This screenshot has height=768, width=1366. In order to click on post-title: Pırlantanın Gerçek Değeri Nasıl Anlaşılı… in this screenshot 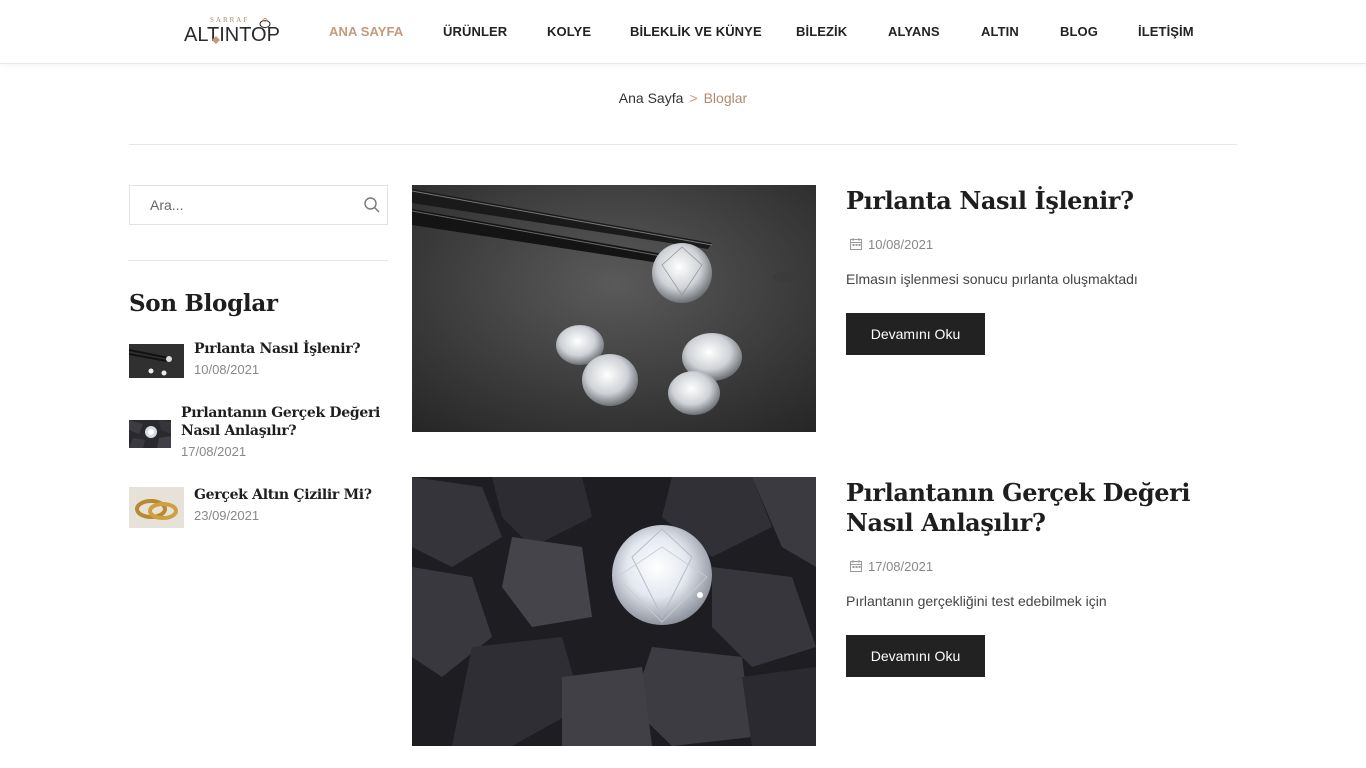, I will do `click(1036, 508)`.